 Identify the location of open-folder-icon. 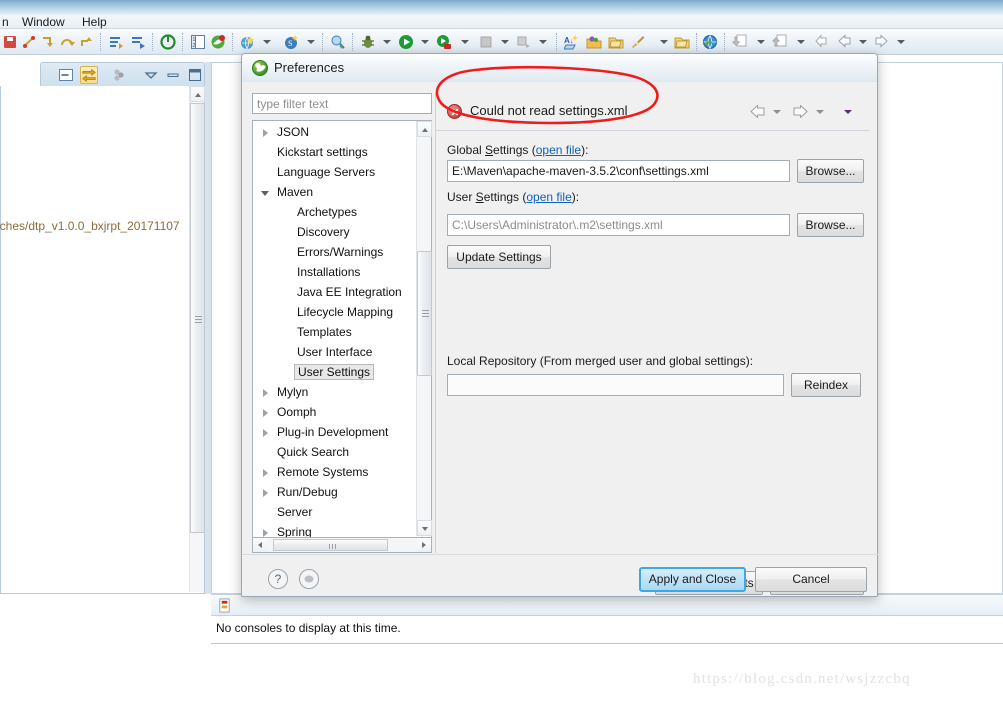
(616, 42).